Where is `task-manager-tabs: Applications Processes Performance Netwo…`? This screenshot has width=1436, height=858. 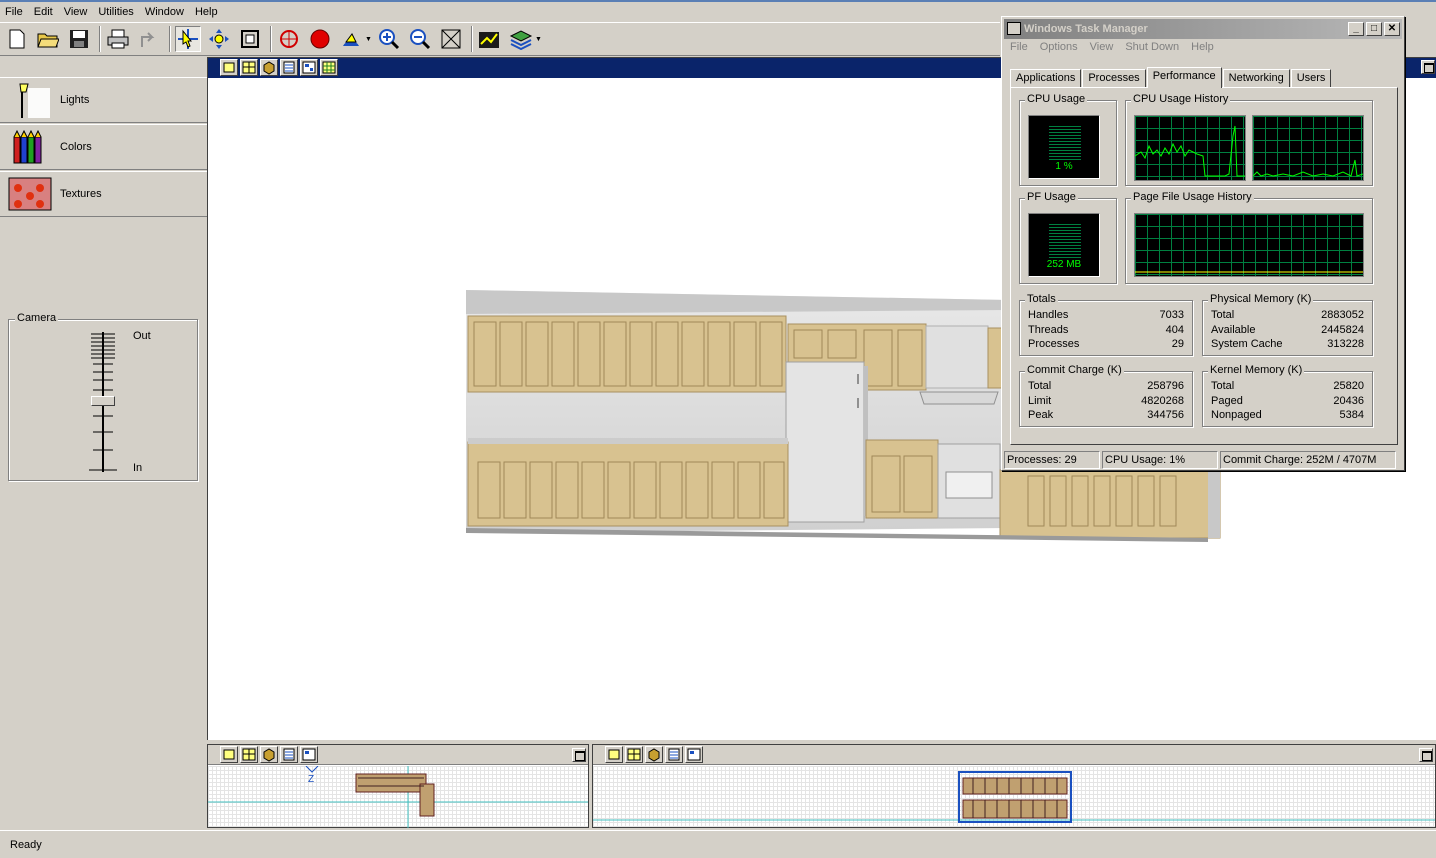 task-manager-tabs: Applications Processes Performance Netwo… is located at coordinates (1171, 77).